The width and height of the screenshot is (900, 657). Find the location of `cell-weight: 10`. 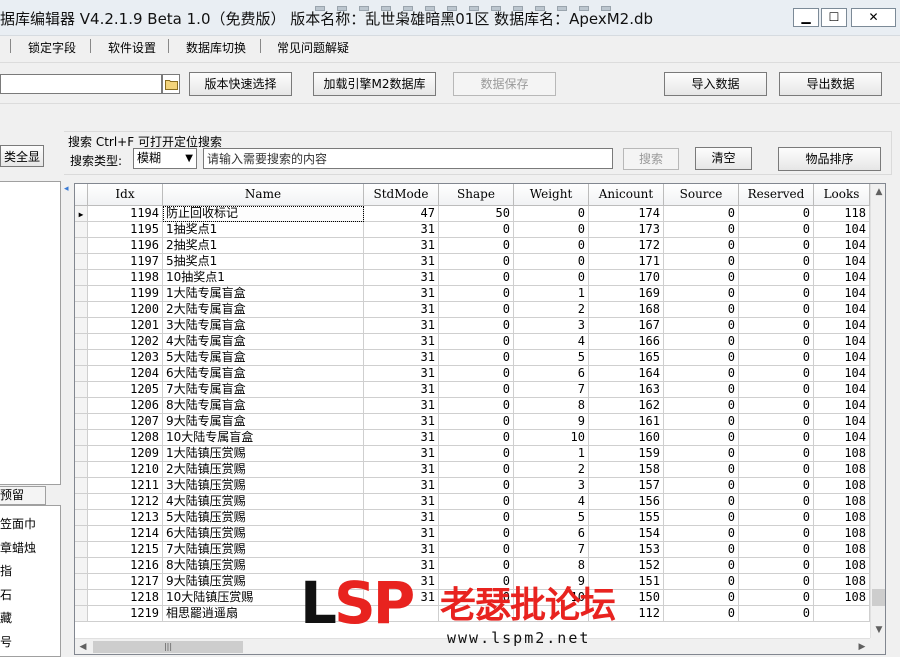

cell-weight: 10 is located at coordinates (551, 438).